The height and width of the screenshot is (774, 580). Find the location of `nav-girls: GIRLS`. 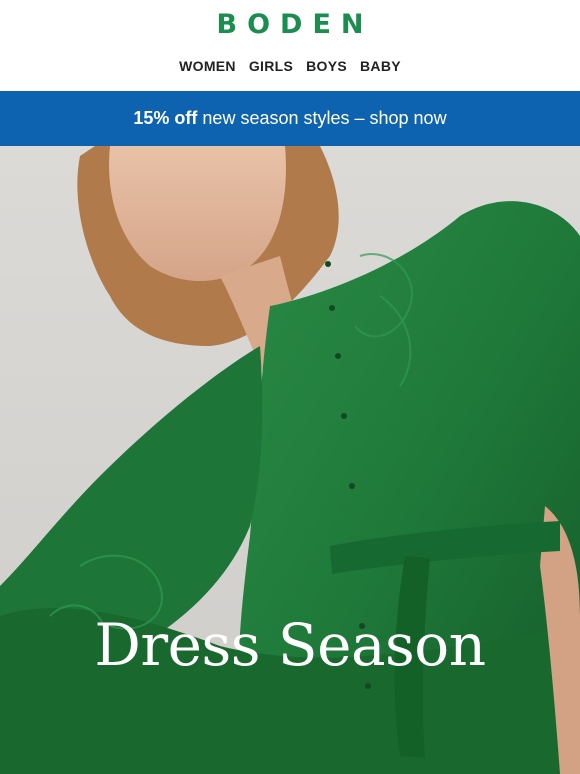

nav-girls: GIRLS is located at coordinates (271, 66).